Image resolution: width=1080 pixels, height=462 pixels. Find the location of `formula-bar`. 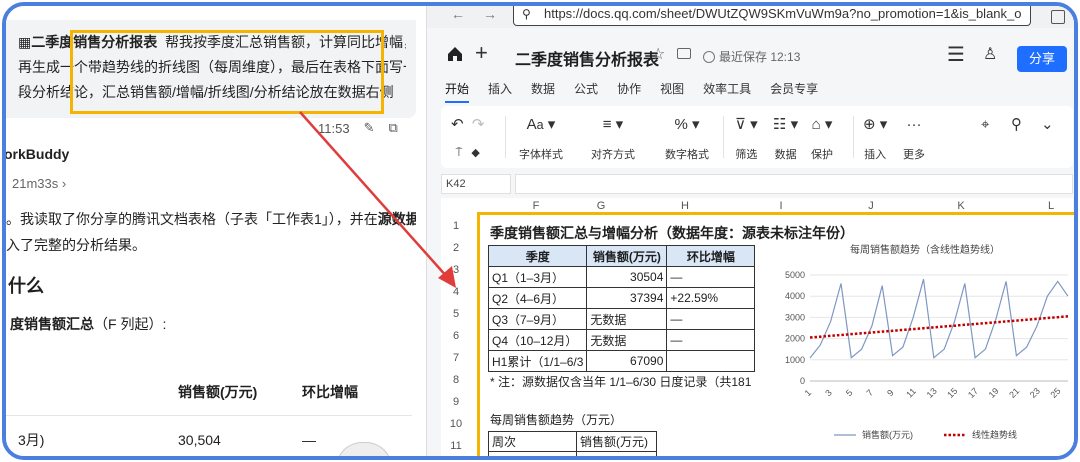

formula-bar is located at coordinates (794, 184).